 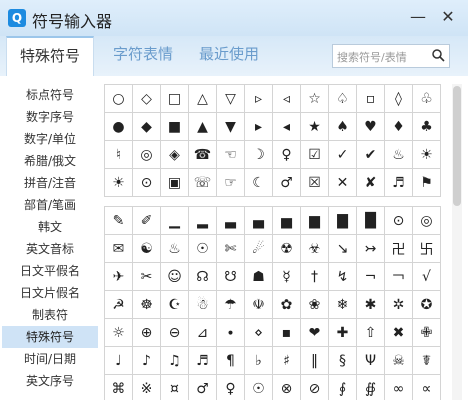 I want to click on symbol-cell: ▇, so click(x=343, y=221).